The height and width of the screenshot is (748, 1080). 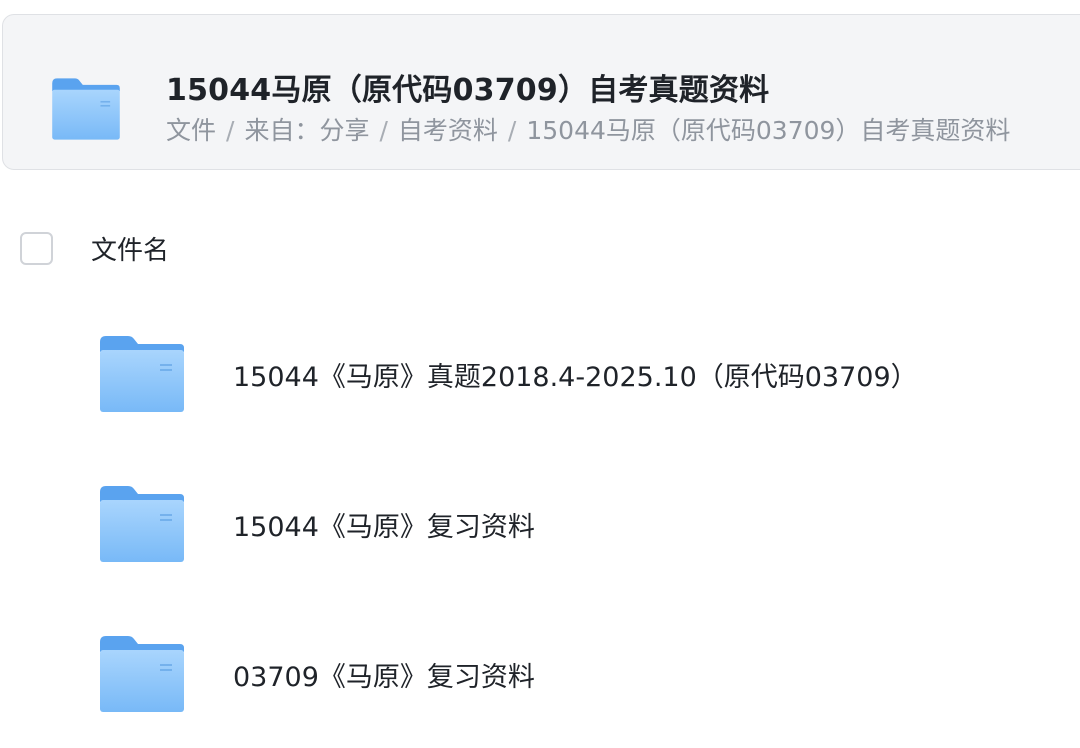 I want to click on select-all-checkbox, so click(x=36, y=248).